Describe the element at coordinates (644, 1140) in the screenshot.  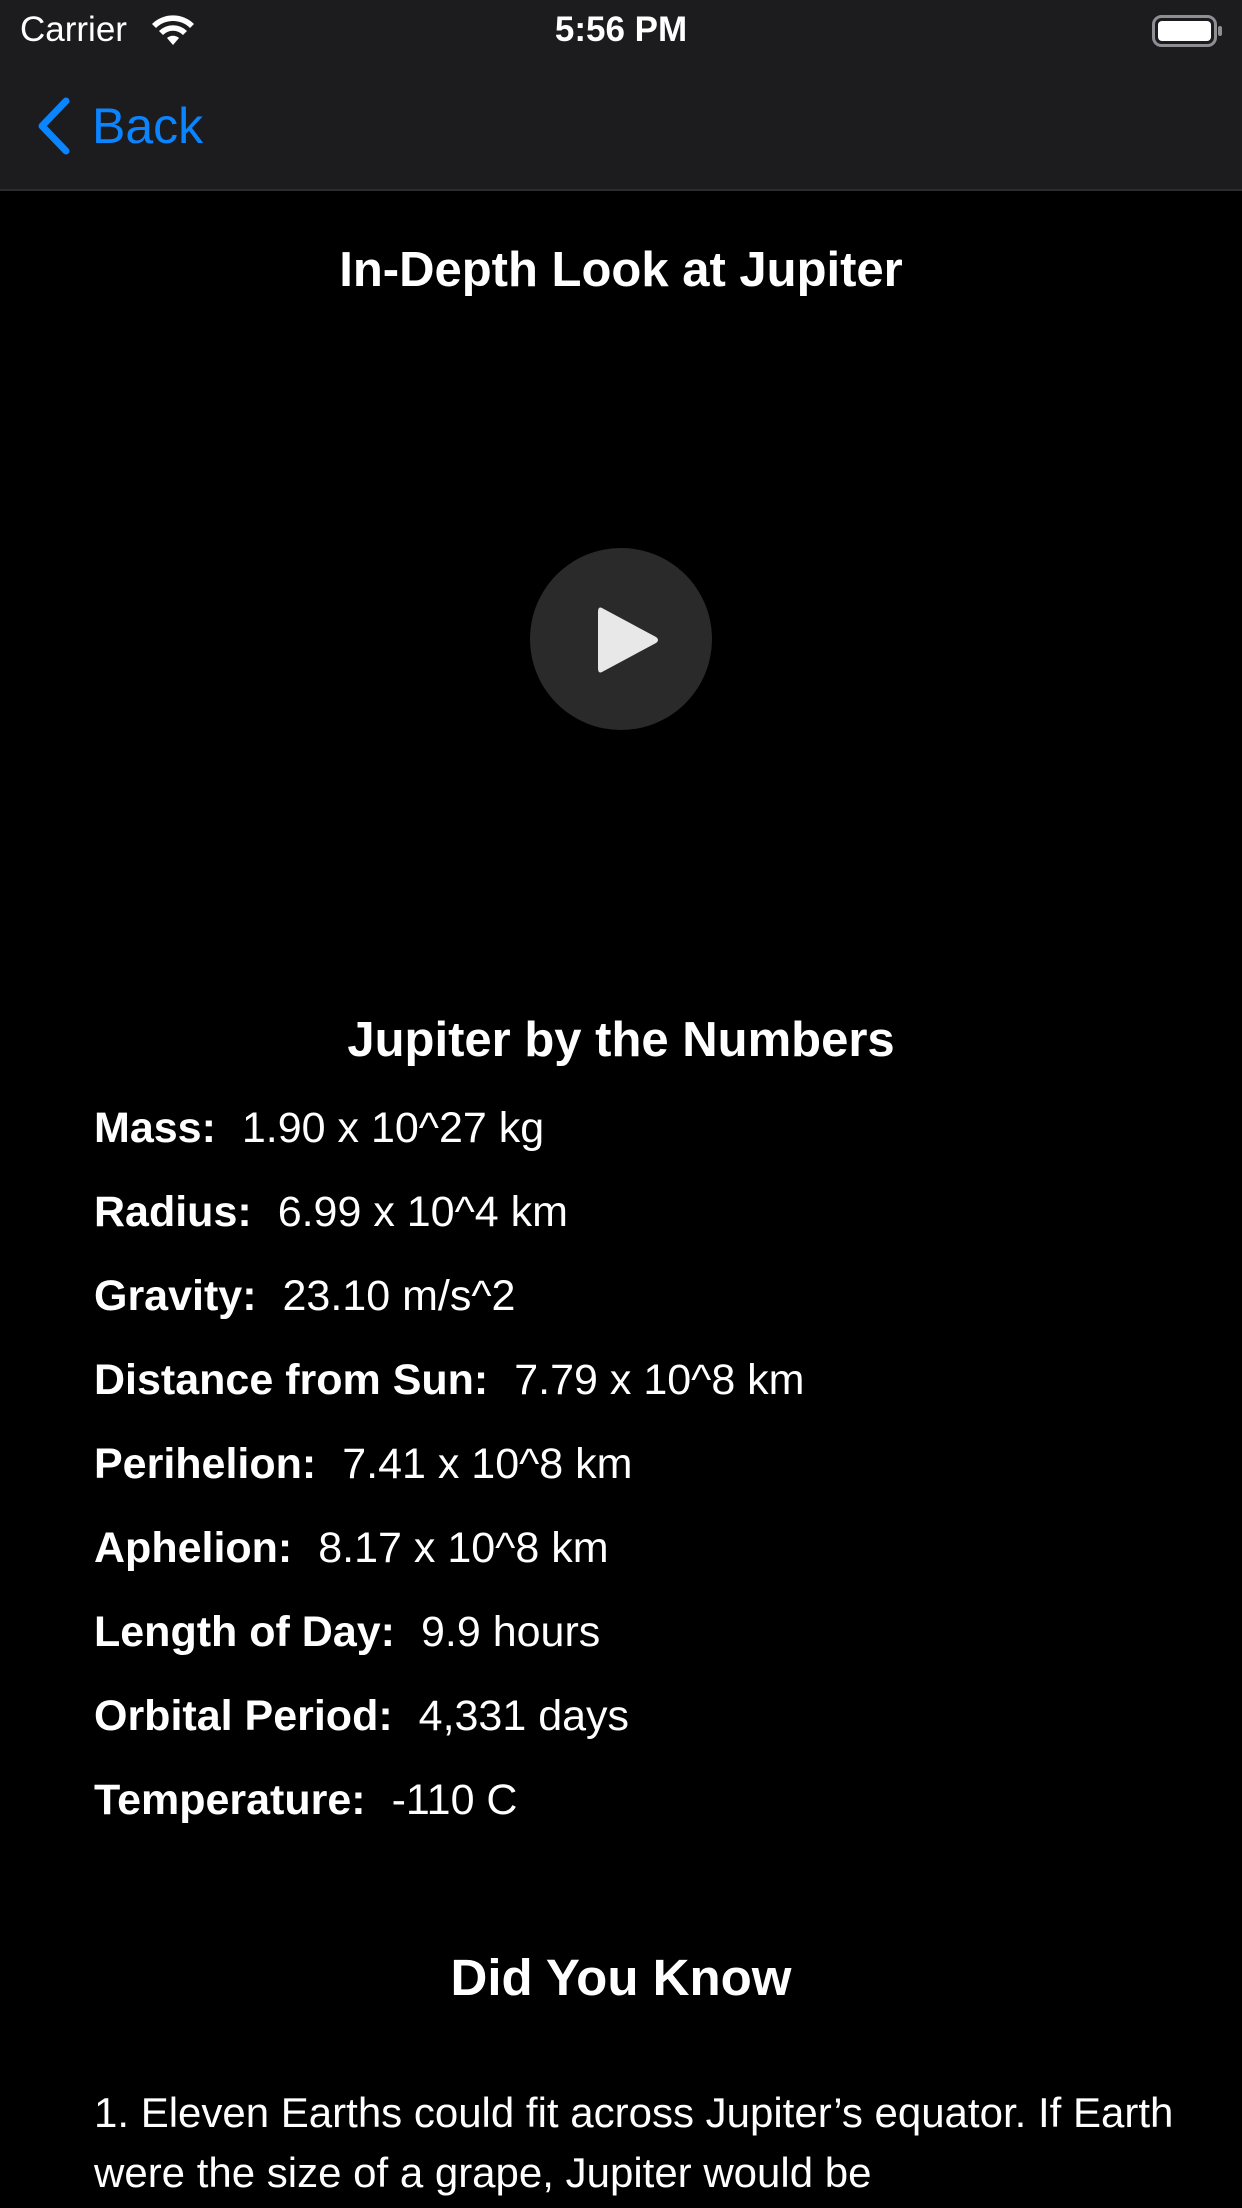
I see `stat-row-mass: Mass: 1.90 x 10^27 kg` at that location.